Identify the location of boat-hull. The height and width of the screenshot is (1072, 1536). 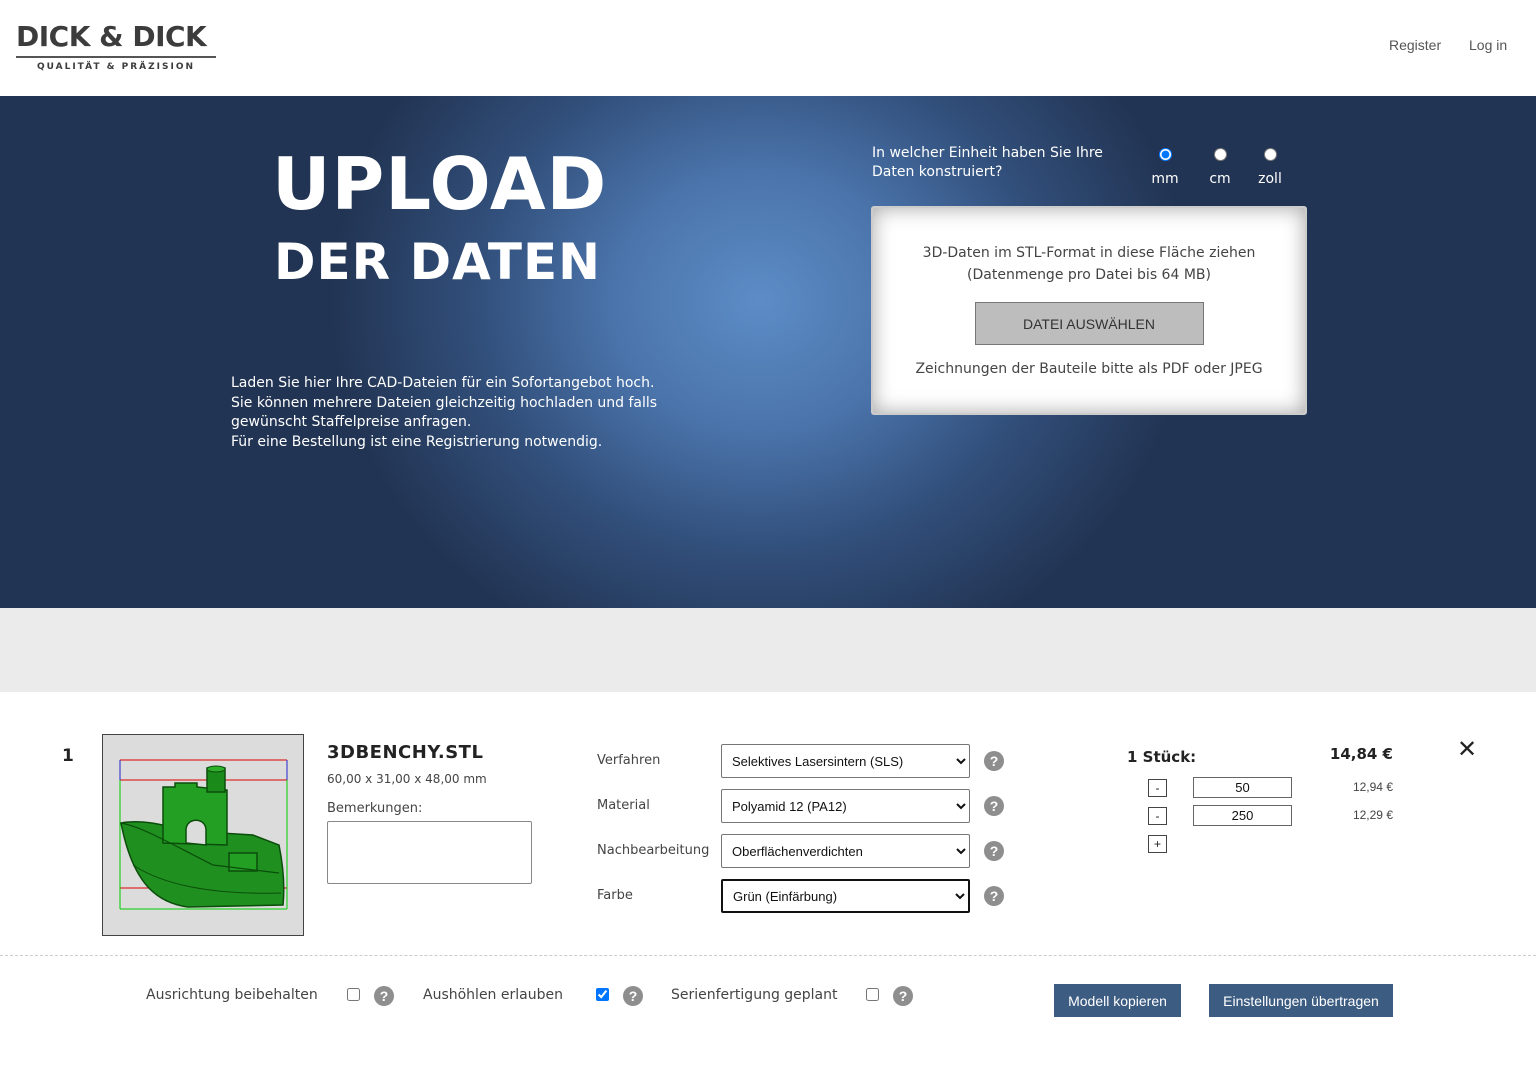
(202, 836).